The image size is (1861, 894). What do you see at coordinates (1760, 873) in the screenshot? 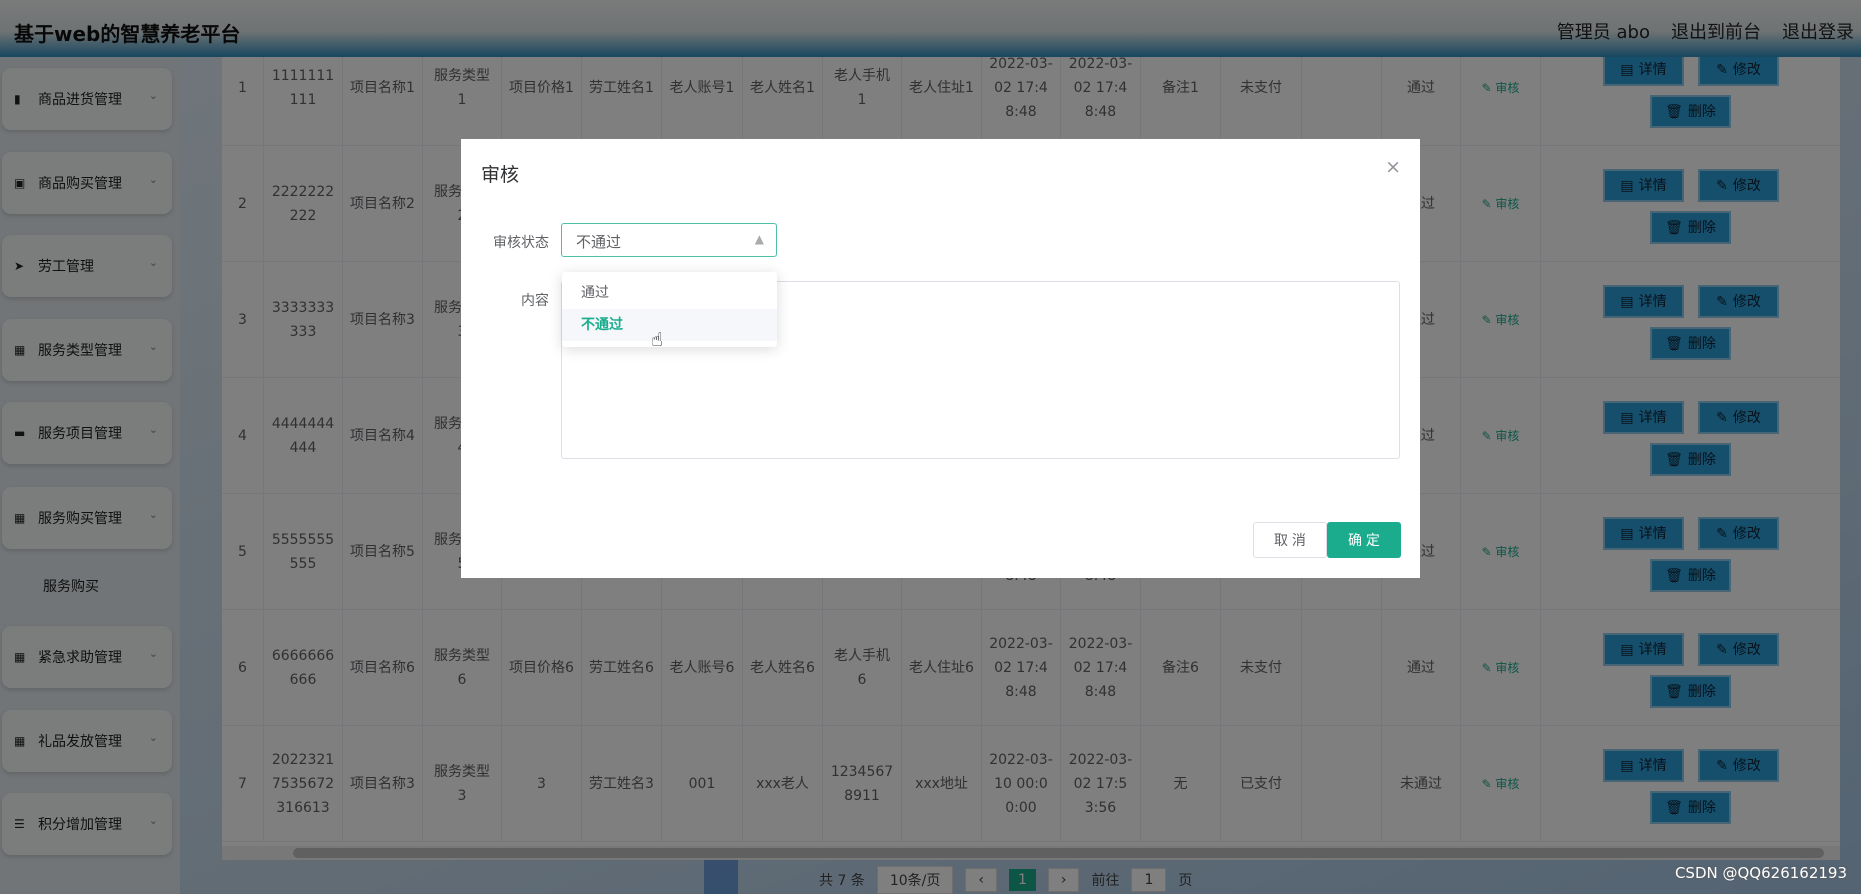
I see `watermark: CSDN @QQ626162193` at bounding box center [1760, 873].